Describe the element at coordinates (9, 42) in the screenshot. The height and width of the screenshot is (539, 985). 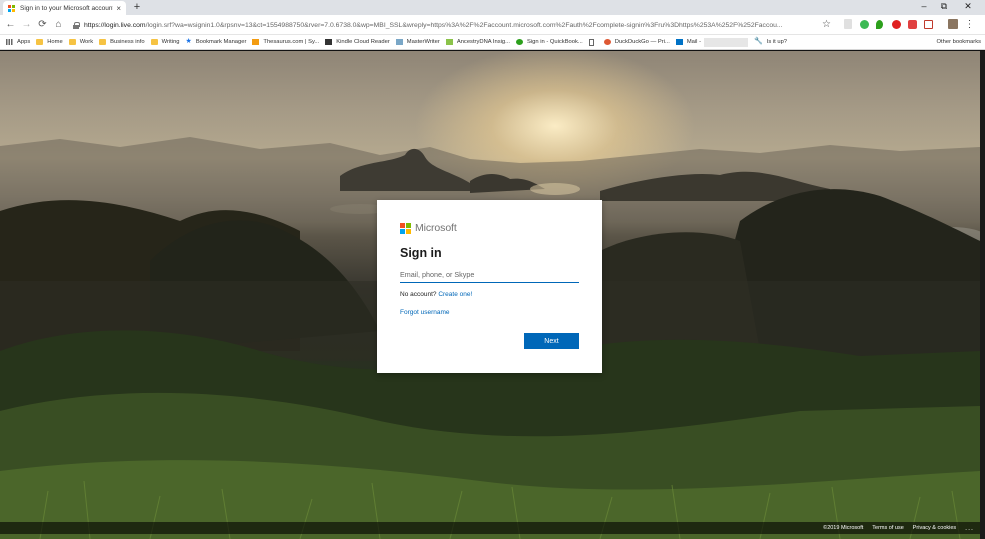
I see `apps-grid-icon` at that location.